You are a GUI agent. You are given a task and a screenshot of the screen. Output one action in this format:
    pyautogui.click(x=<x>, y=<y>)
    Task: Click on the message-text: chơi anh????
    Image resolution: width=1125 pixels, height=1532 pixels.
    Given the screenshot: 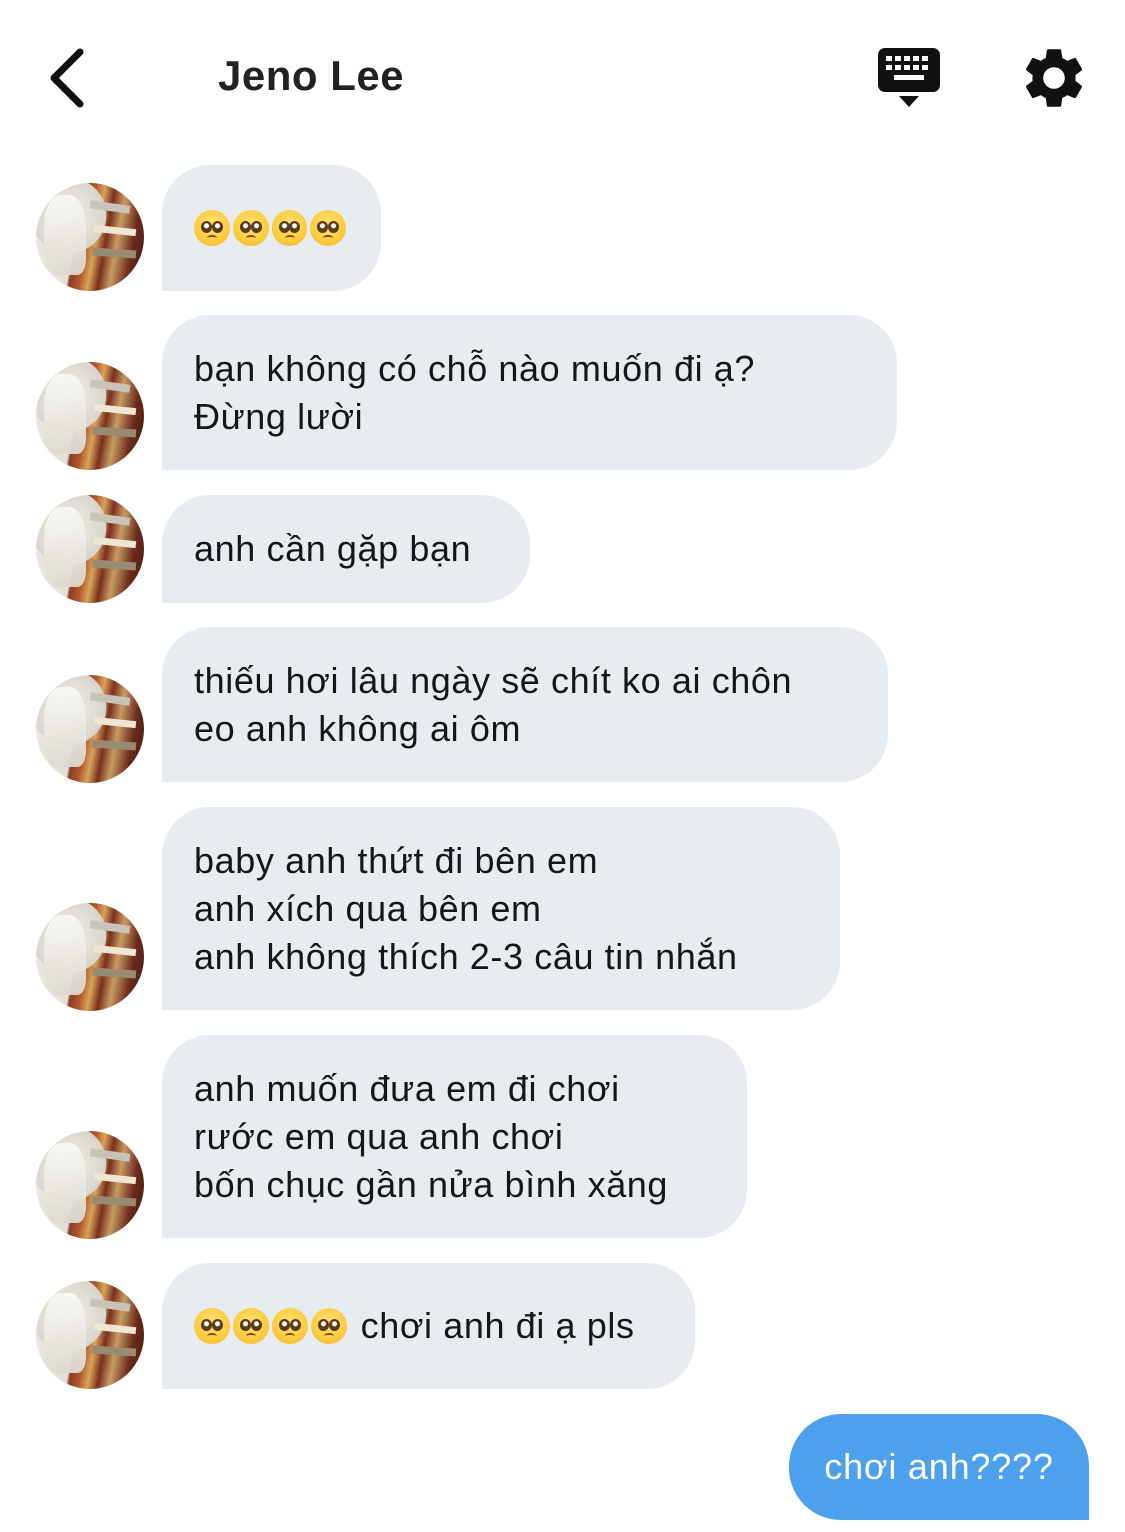 What is the action you would take?
    pyautogui.click(x=939, y=1466)
    